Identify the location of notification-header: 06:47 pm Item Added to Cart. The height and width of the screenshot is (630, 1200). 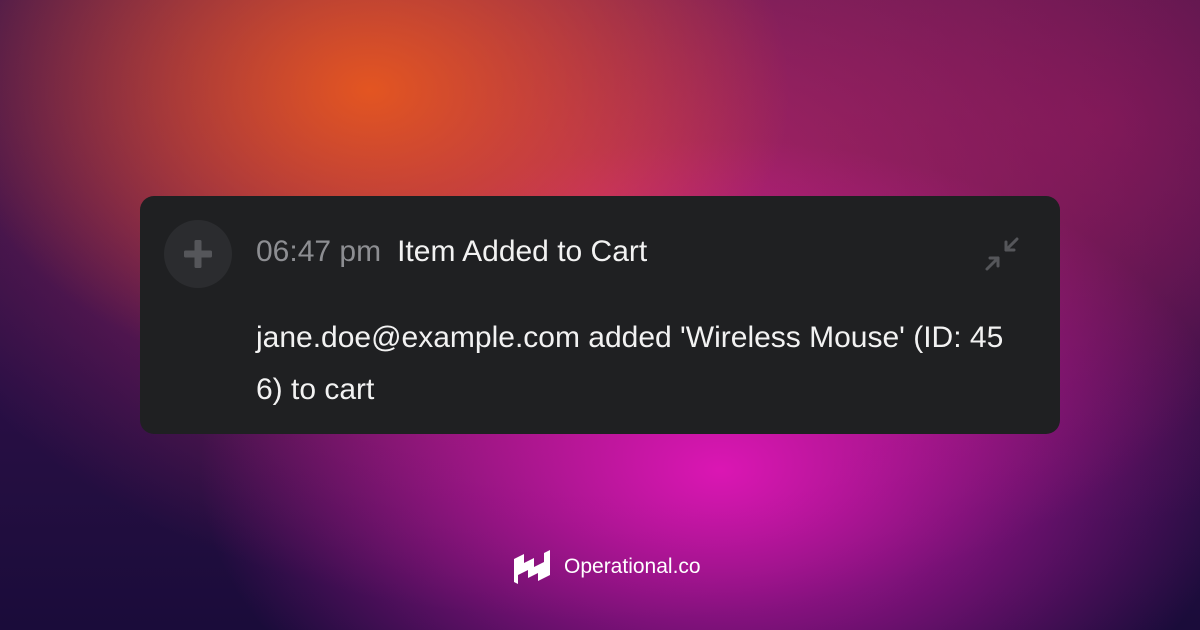
(451, 252).